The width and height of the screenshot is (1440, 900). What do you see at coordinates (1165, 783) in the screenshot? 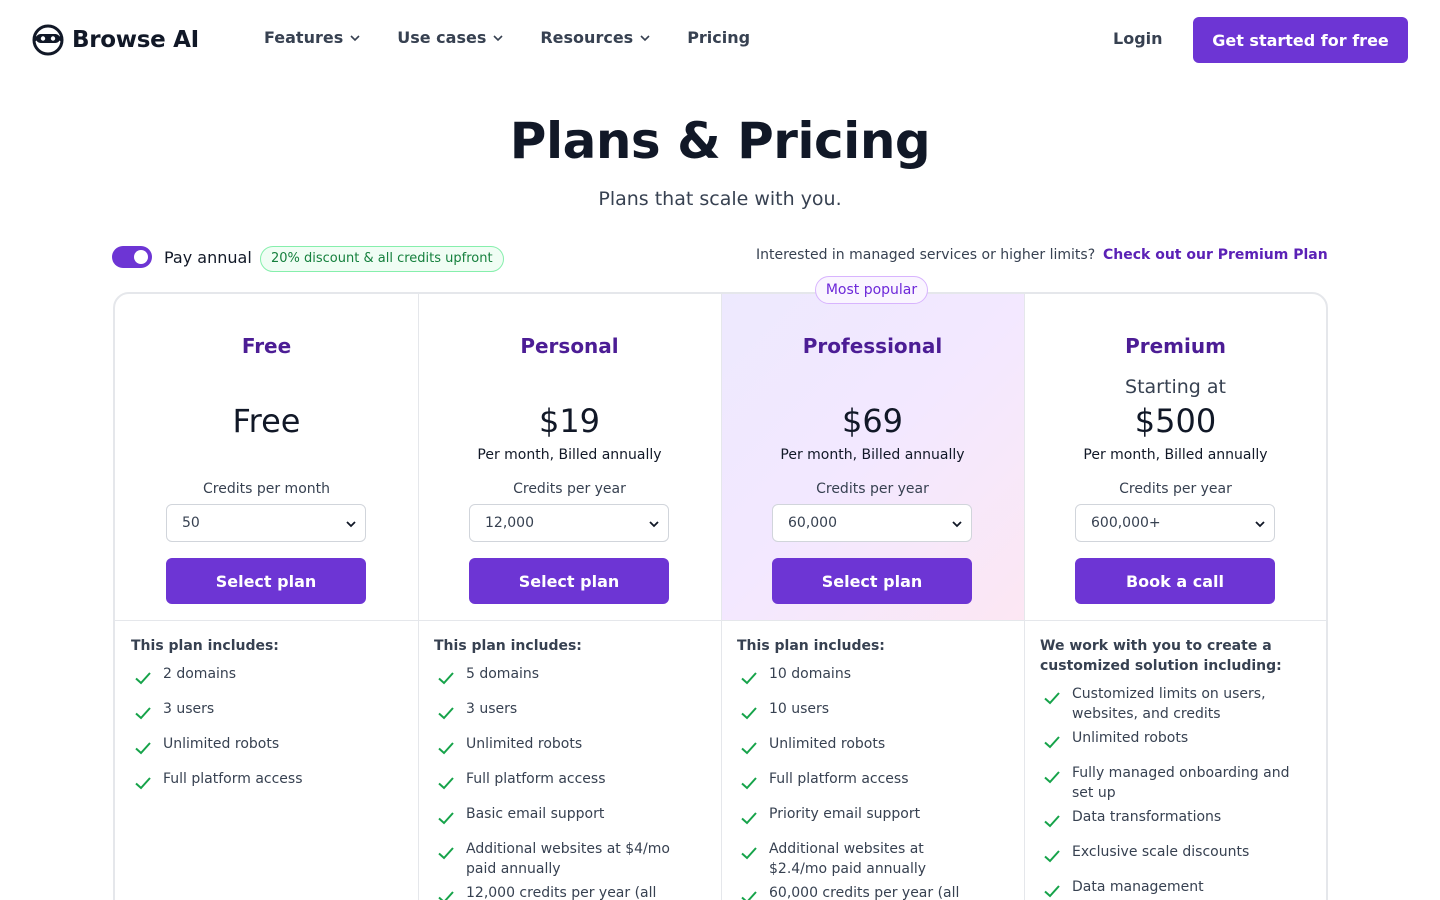
I see `feature-item: Fully managed onboarding and set up` at bounding box center [1165, 783].